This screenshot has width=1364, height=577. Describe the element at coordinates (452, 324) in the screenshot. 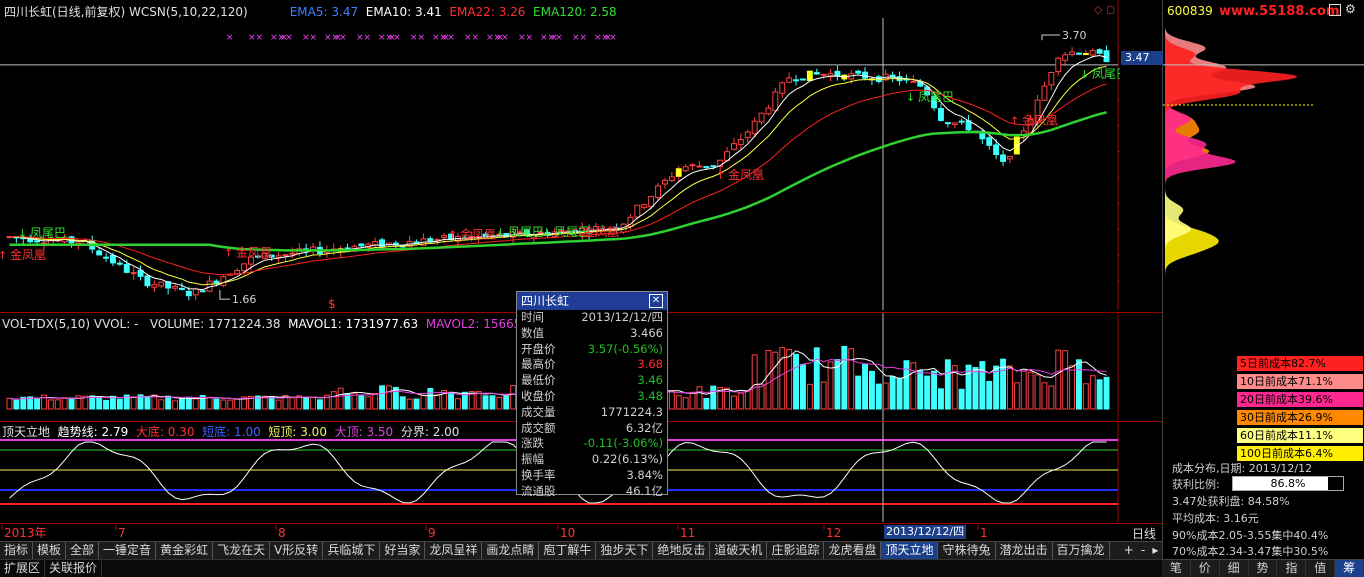

I see `mavol2-label: MAVOL2:` at that location.